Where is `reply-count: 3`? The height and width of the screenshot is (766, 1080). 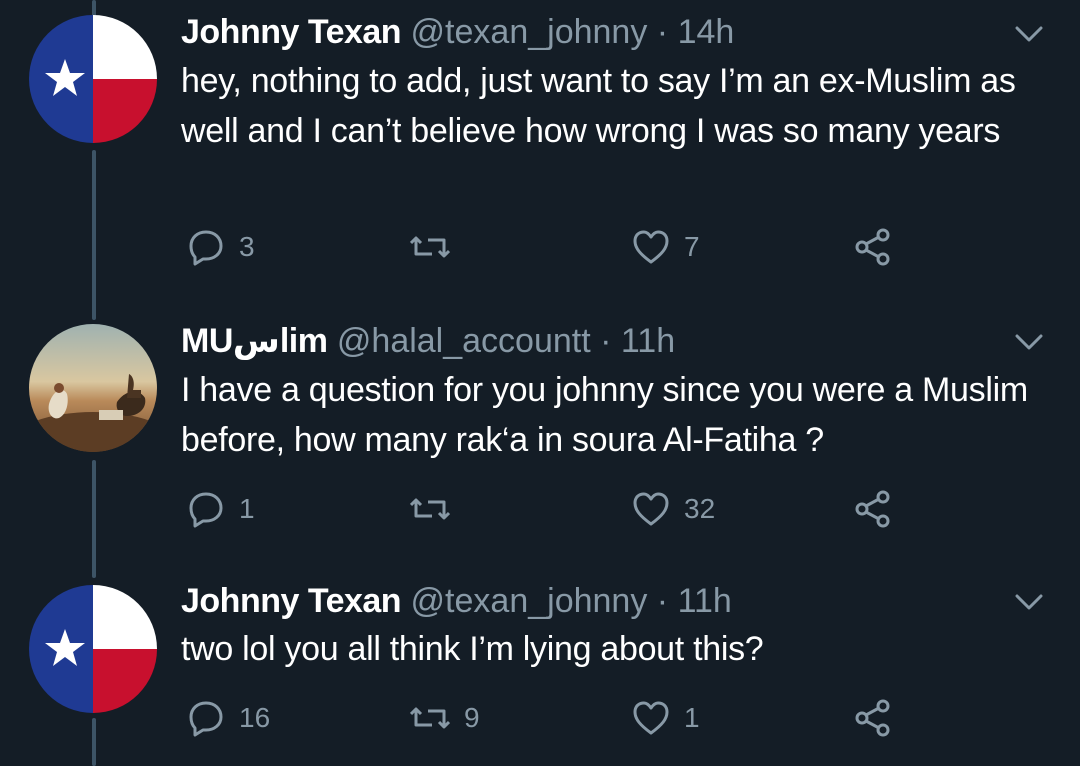 reply-count: 3 is located at coordinates (247, 246).